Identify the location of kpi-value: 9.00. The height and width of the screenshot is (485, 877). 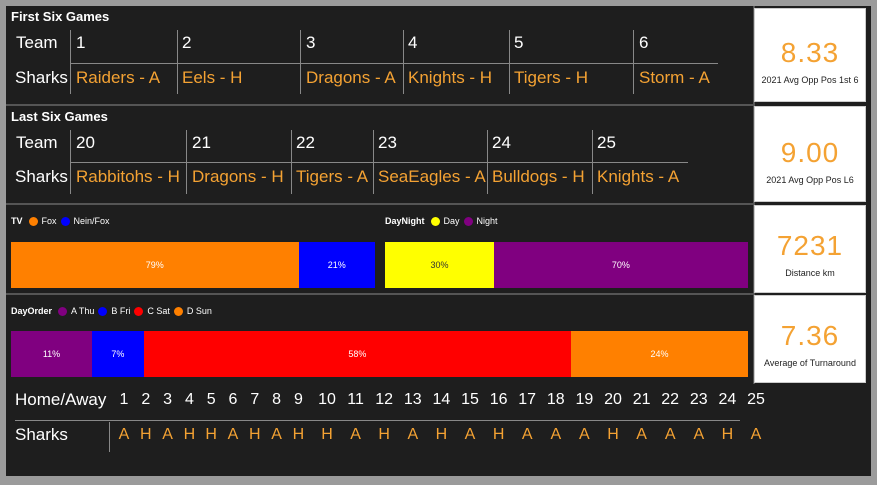
(810, 152).